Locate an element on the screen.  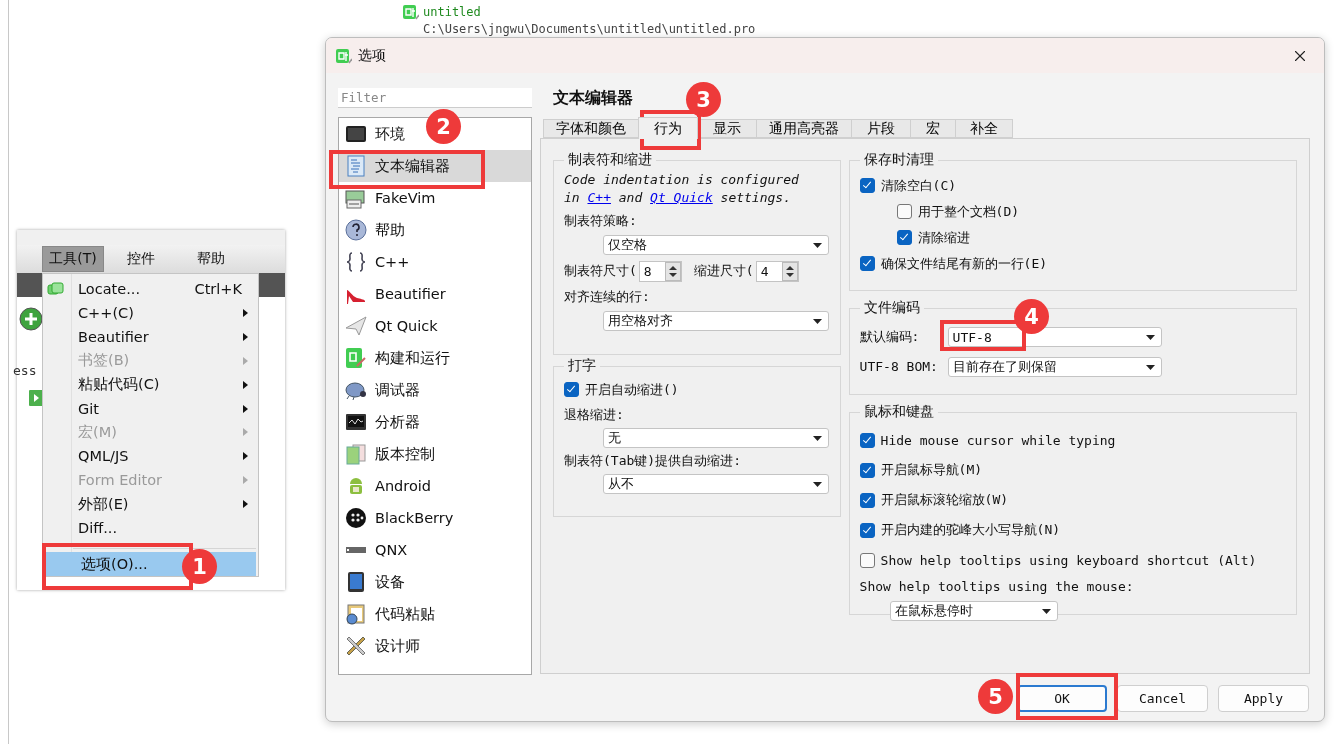
project-name: untitled is located at coordinates (452, 12).